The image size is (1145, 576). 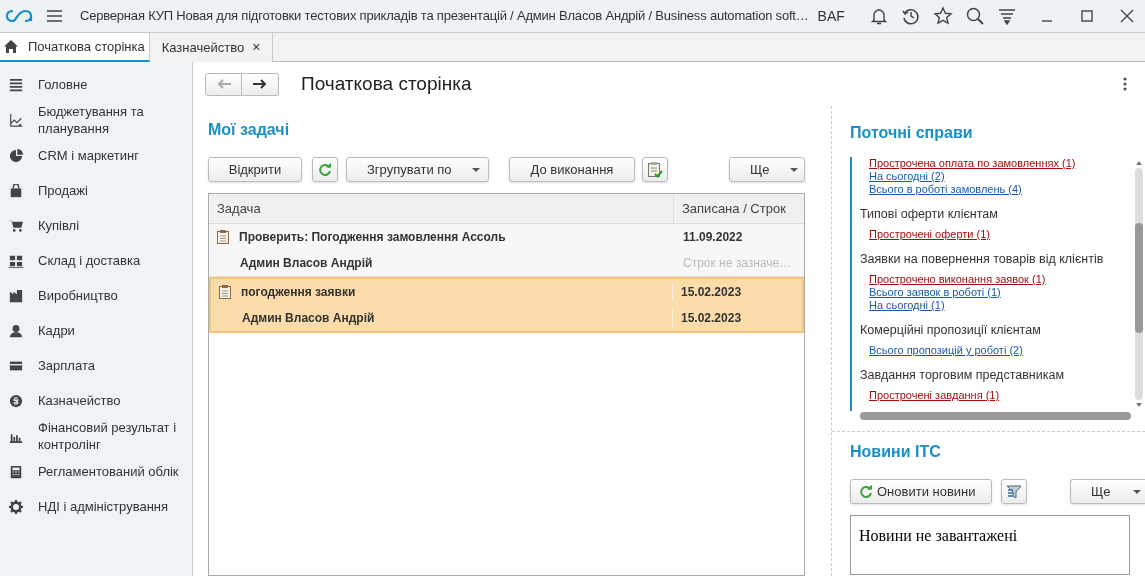 What do you see at coordinates (63, 190) in the screenshot?
I see `sidebar-item: Продажі` at bounding box center [63, 190].